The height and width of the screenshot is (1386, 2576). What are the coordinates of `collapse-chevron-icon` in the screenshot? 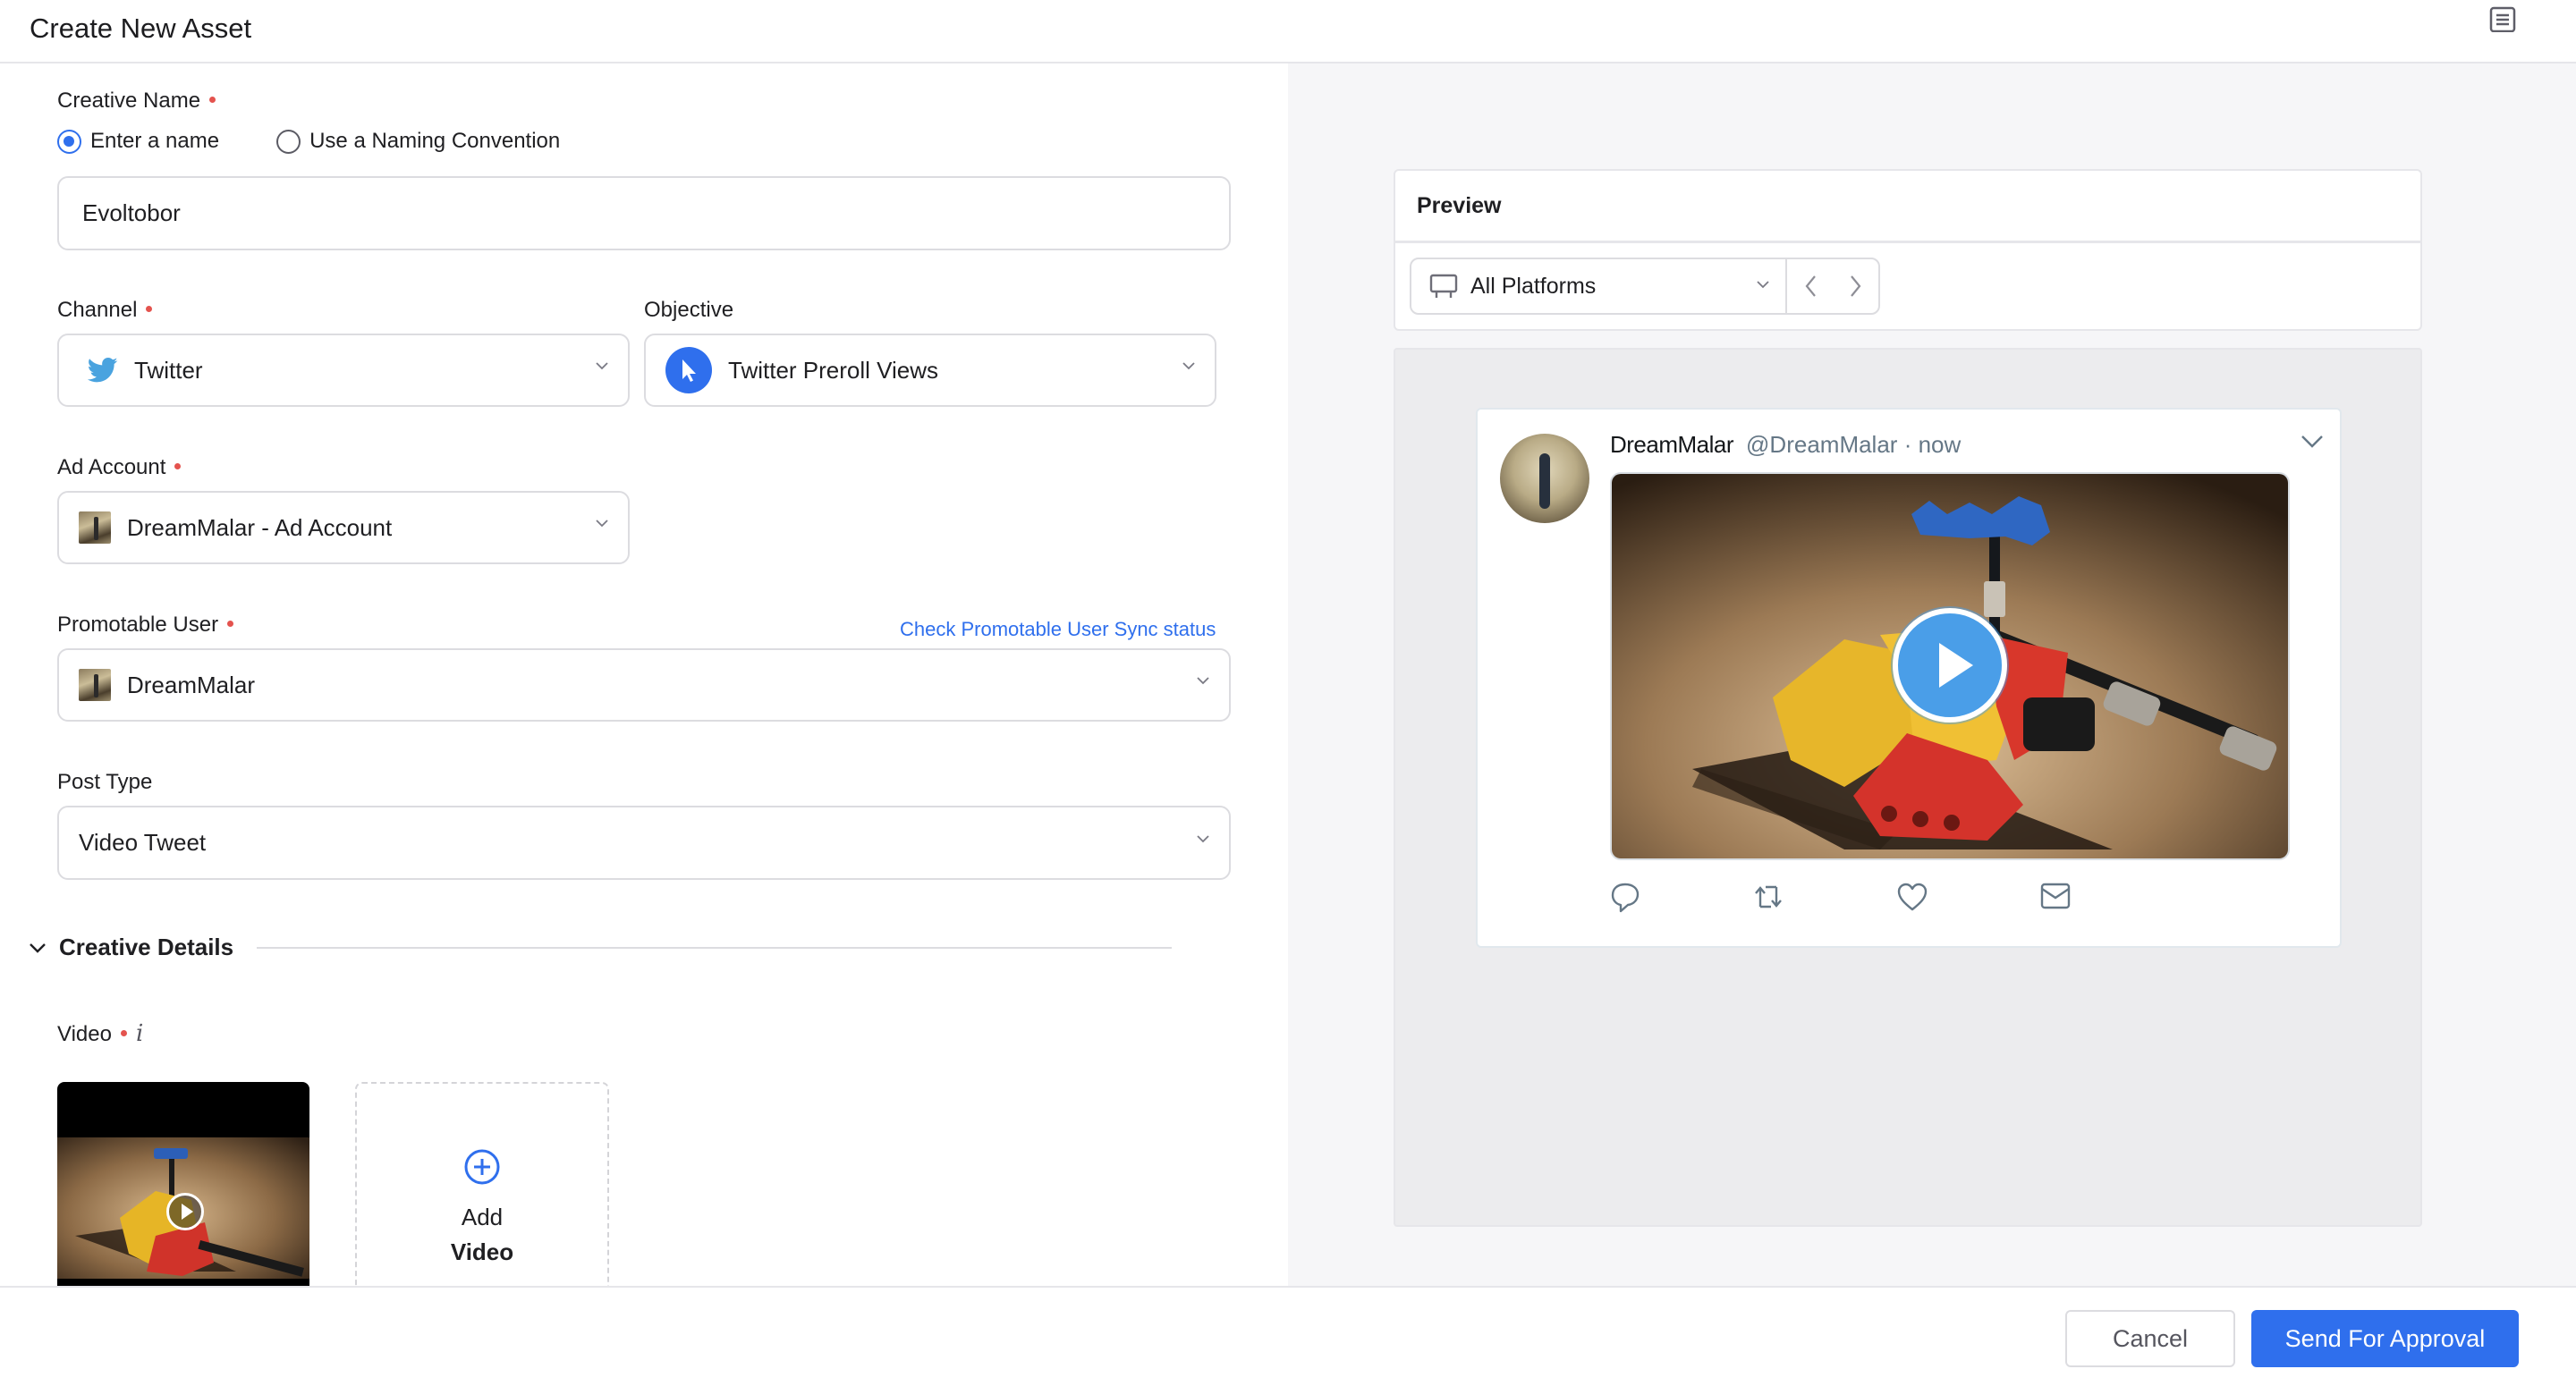 It's located at (37, 948).